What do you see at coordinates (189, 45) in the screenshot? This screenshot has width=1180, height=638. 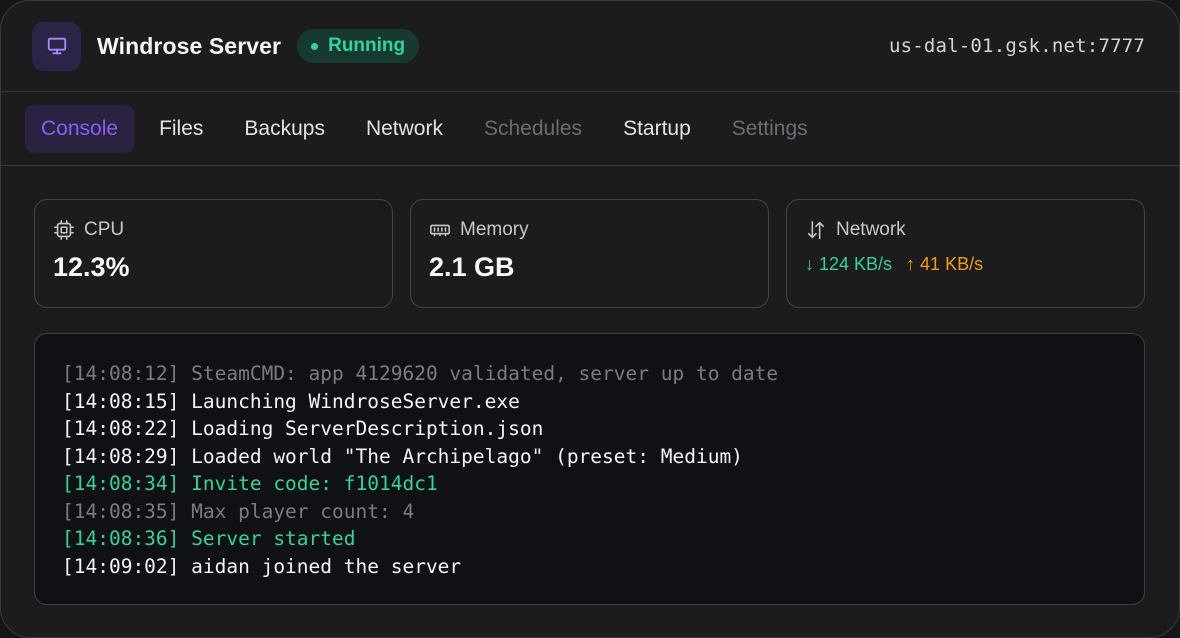 I see `server-title: Windrose Server` at bounding box center [189, 45].